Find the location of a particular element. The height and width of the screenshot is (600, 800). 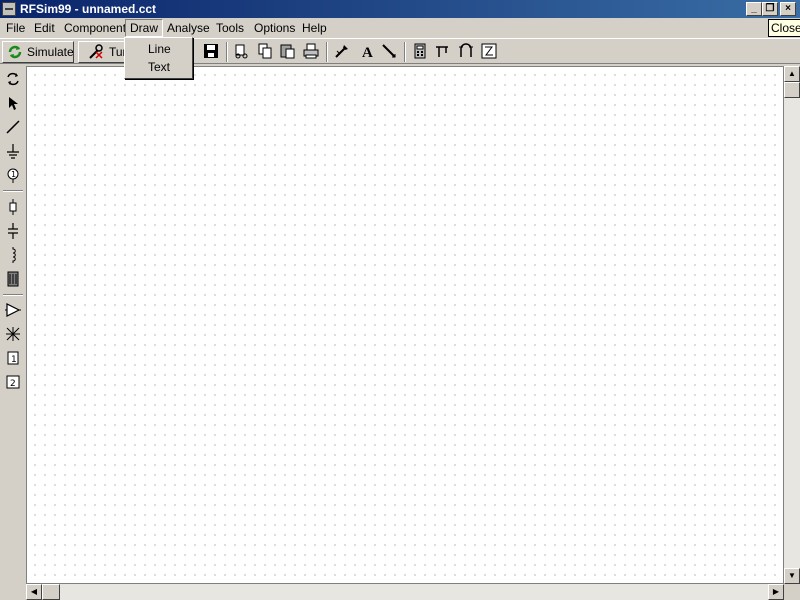

tune-button: Tun is located at coordinates (102, 52).